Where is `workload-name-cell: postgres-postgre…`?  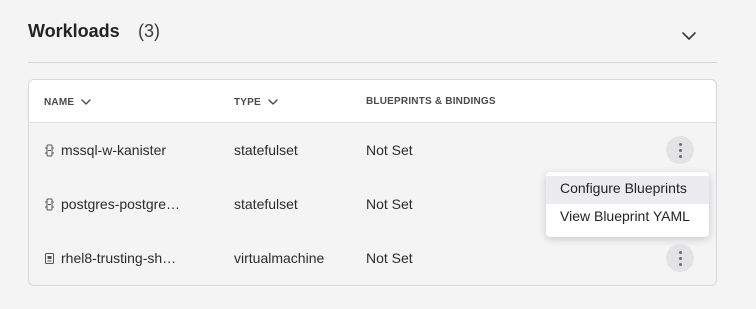
workload-name-cell: postgres-postgre… is located at coordinates (112, 204).